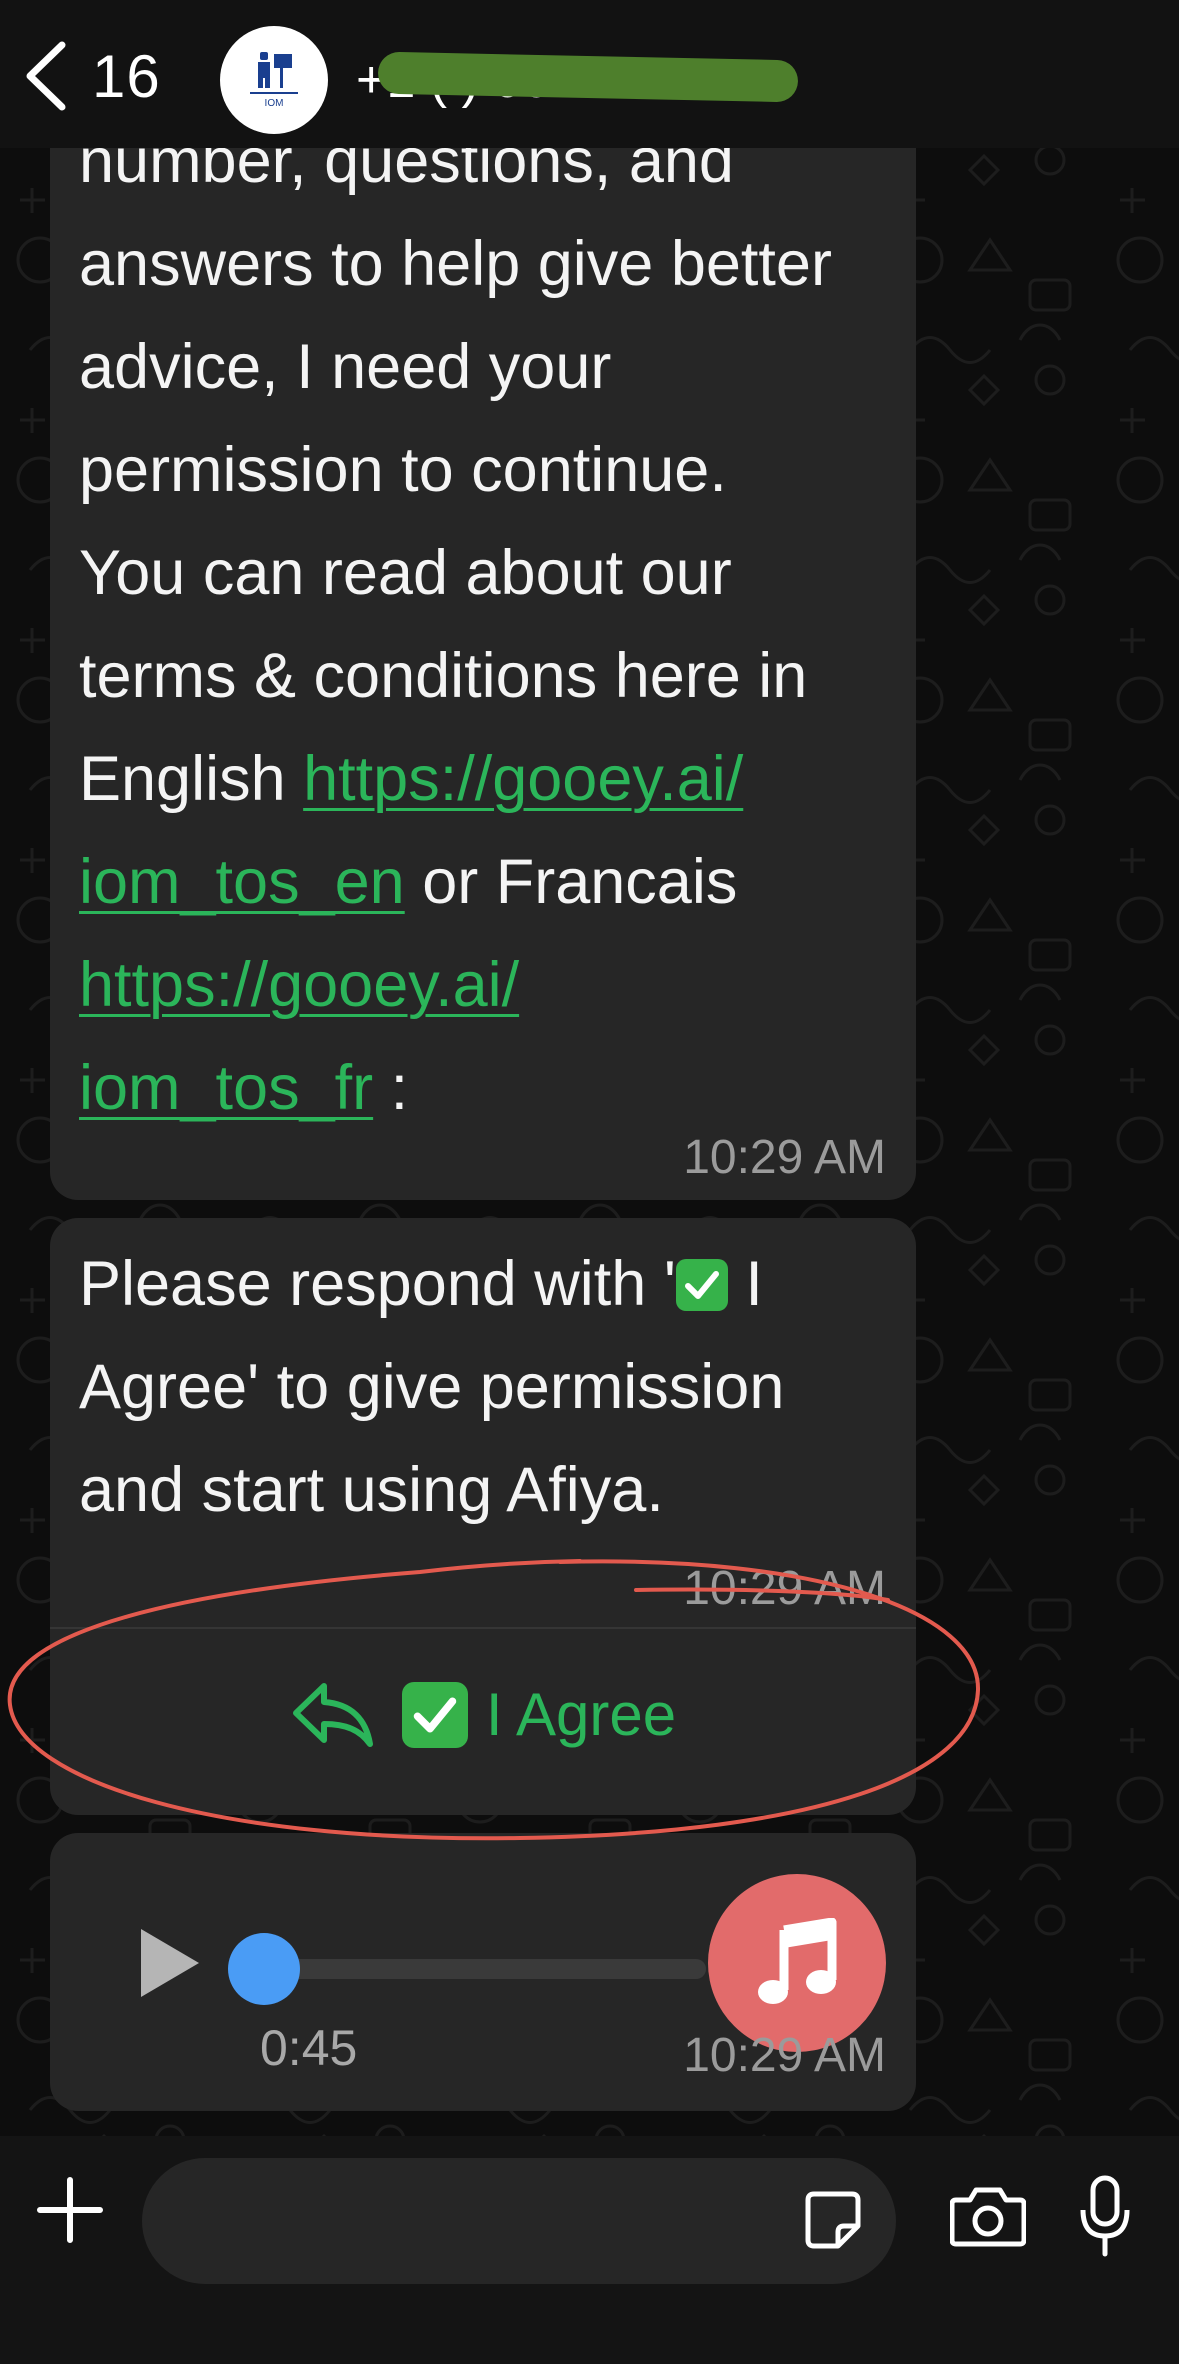 This screenshot has width=1179, height=2364. I want to click on message-text-line: terms & conditions here in, so click(494, 676).